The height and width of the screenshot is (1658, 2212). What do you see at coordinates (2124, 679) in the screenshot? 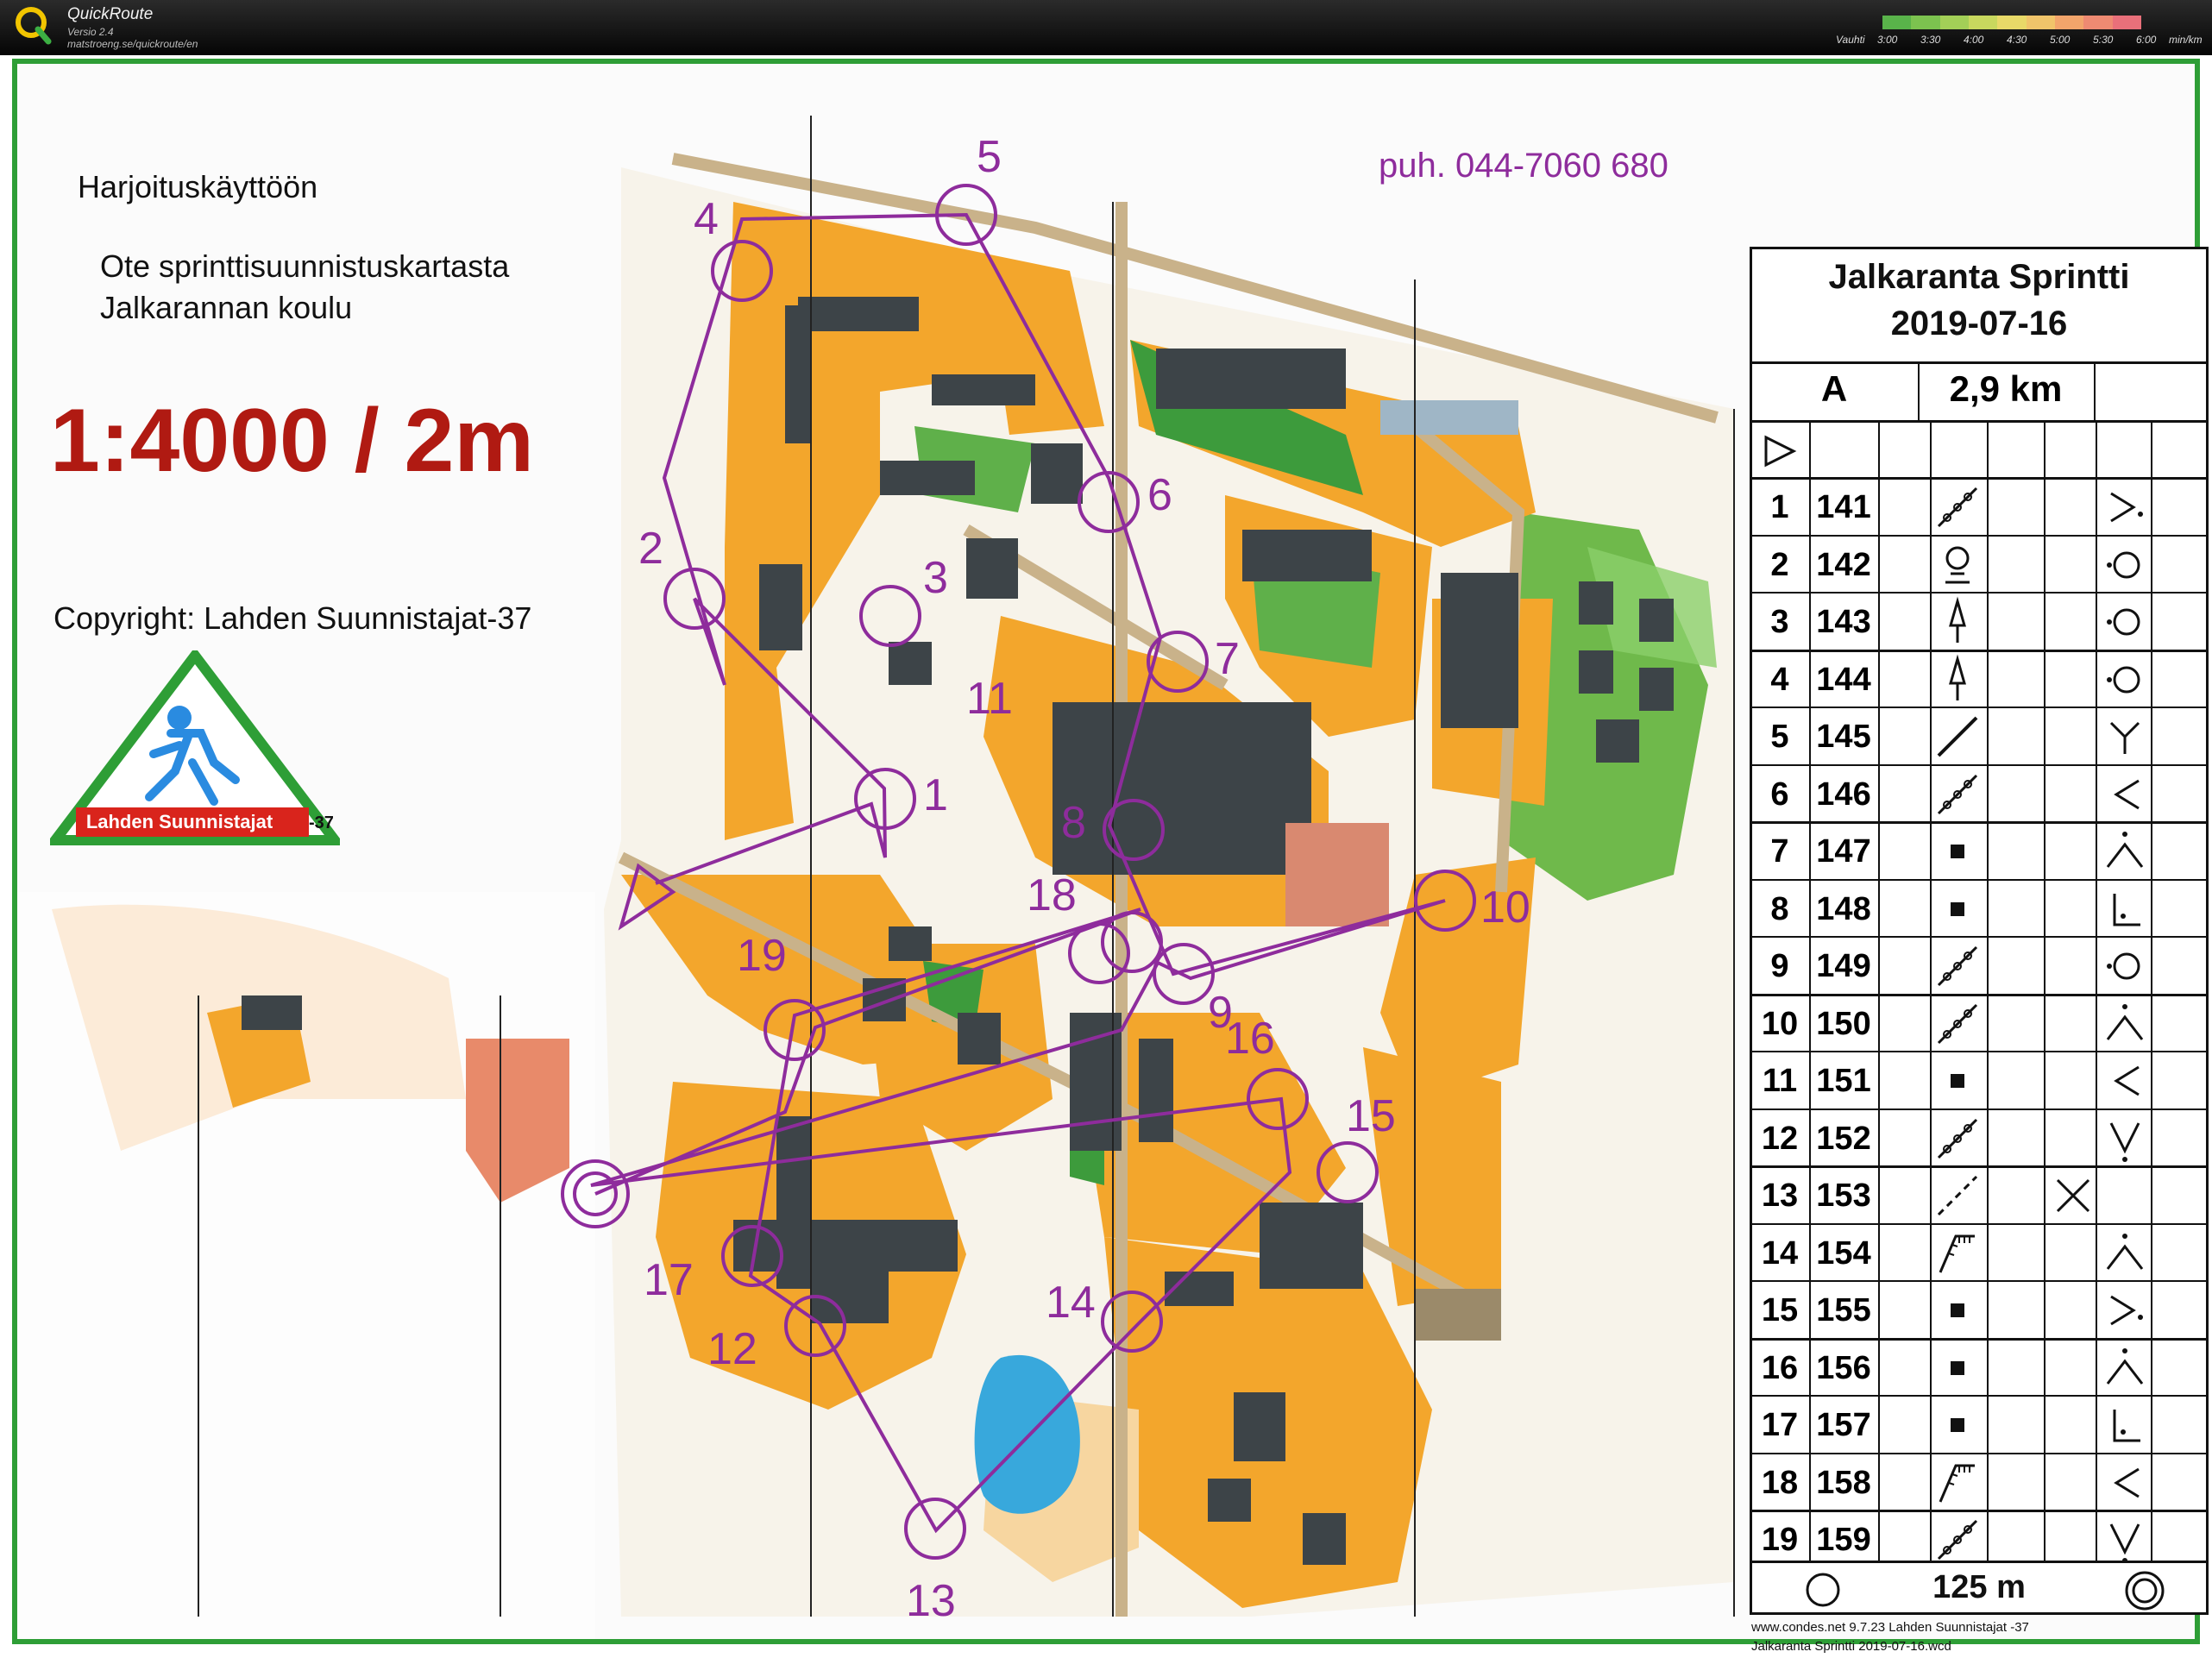
I see `side-circle-icon` at bounding box center [2124, 679].